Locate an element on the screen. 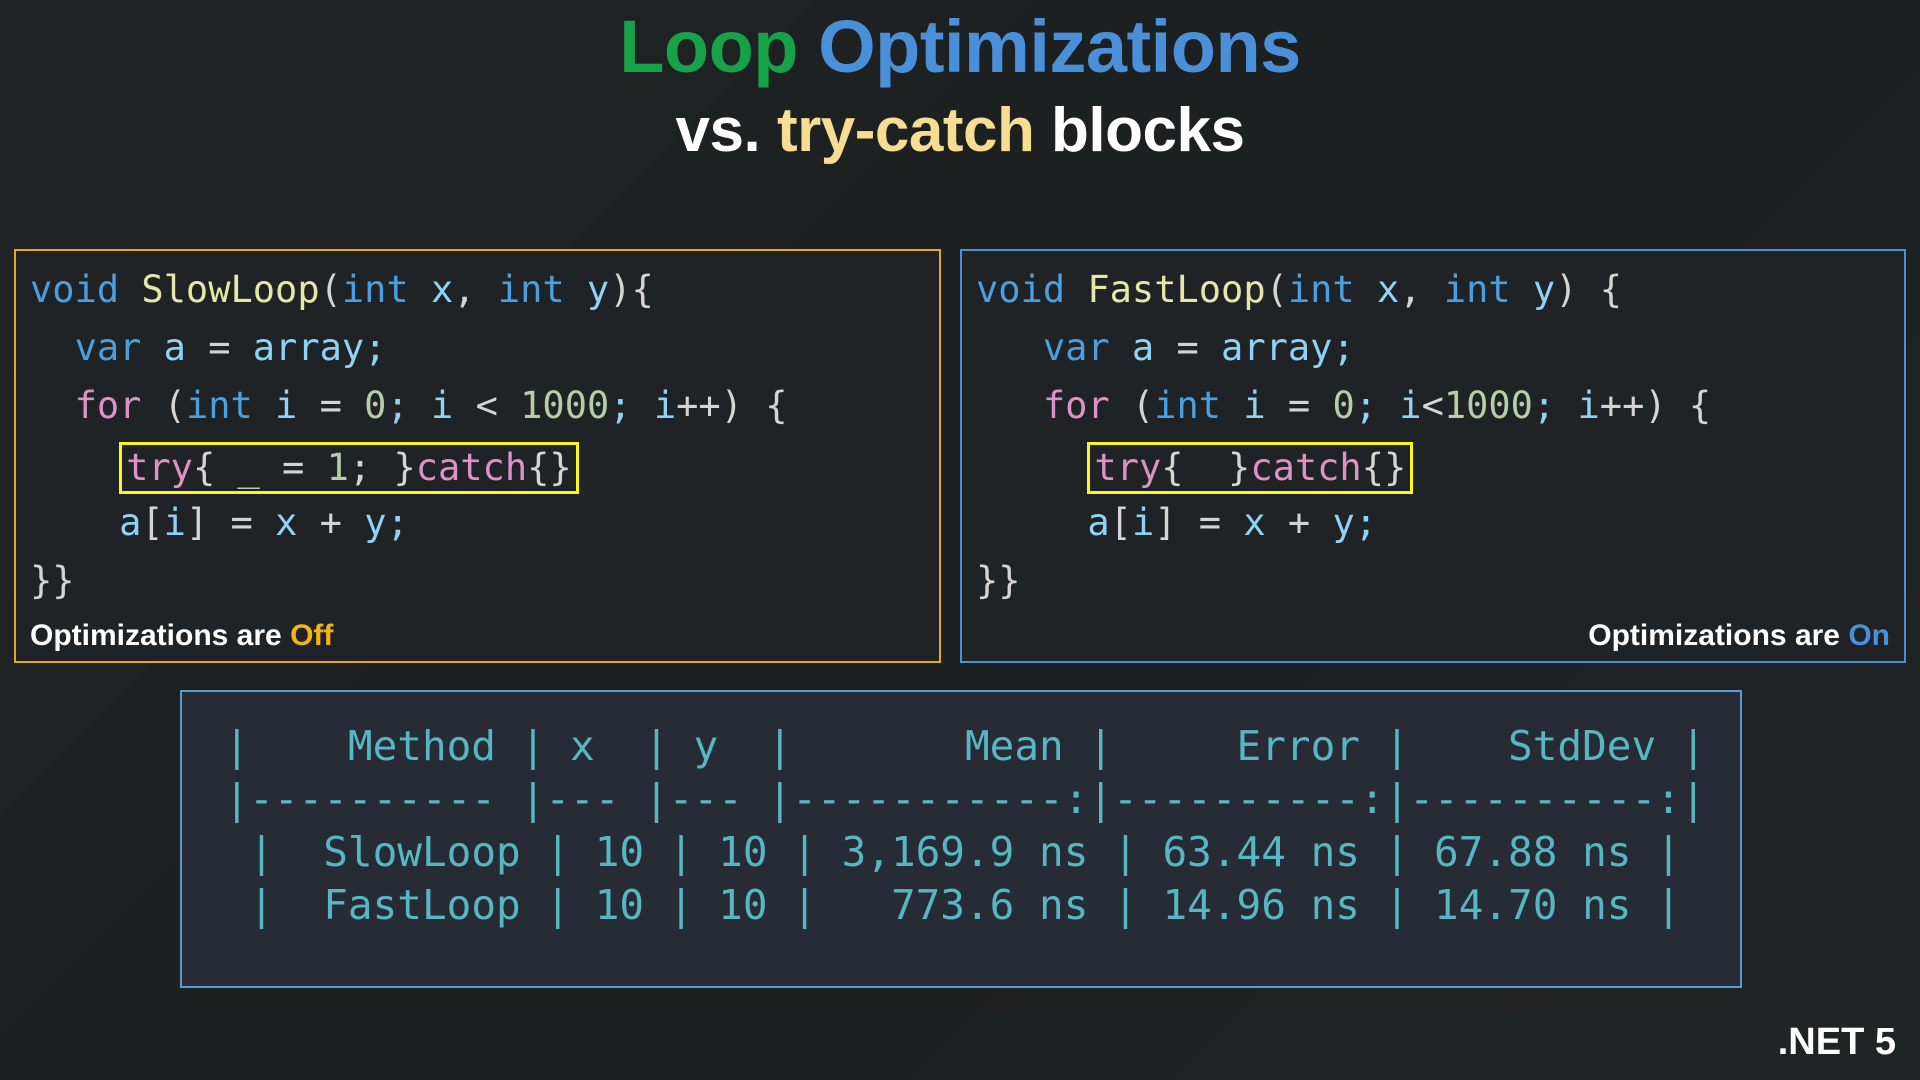 This screenshot has width=1920, height=1080. title-word-blocks: blocks is located at coordinates (1139, 130).